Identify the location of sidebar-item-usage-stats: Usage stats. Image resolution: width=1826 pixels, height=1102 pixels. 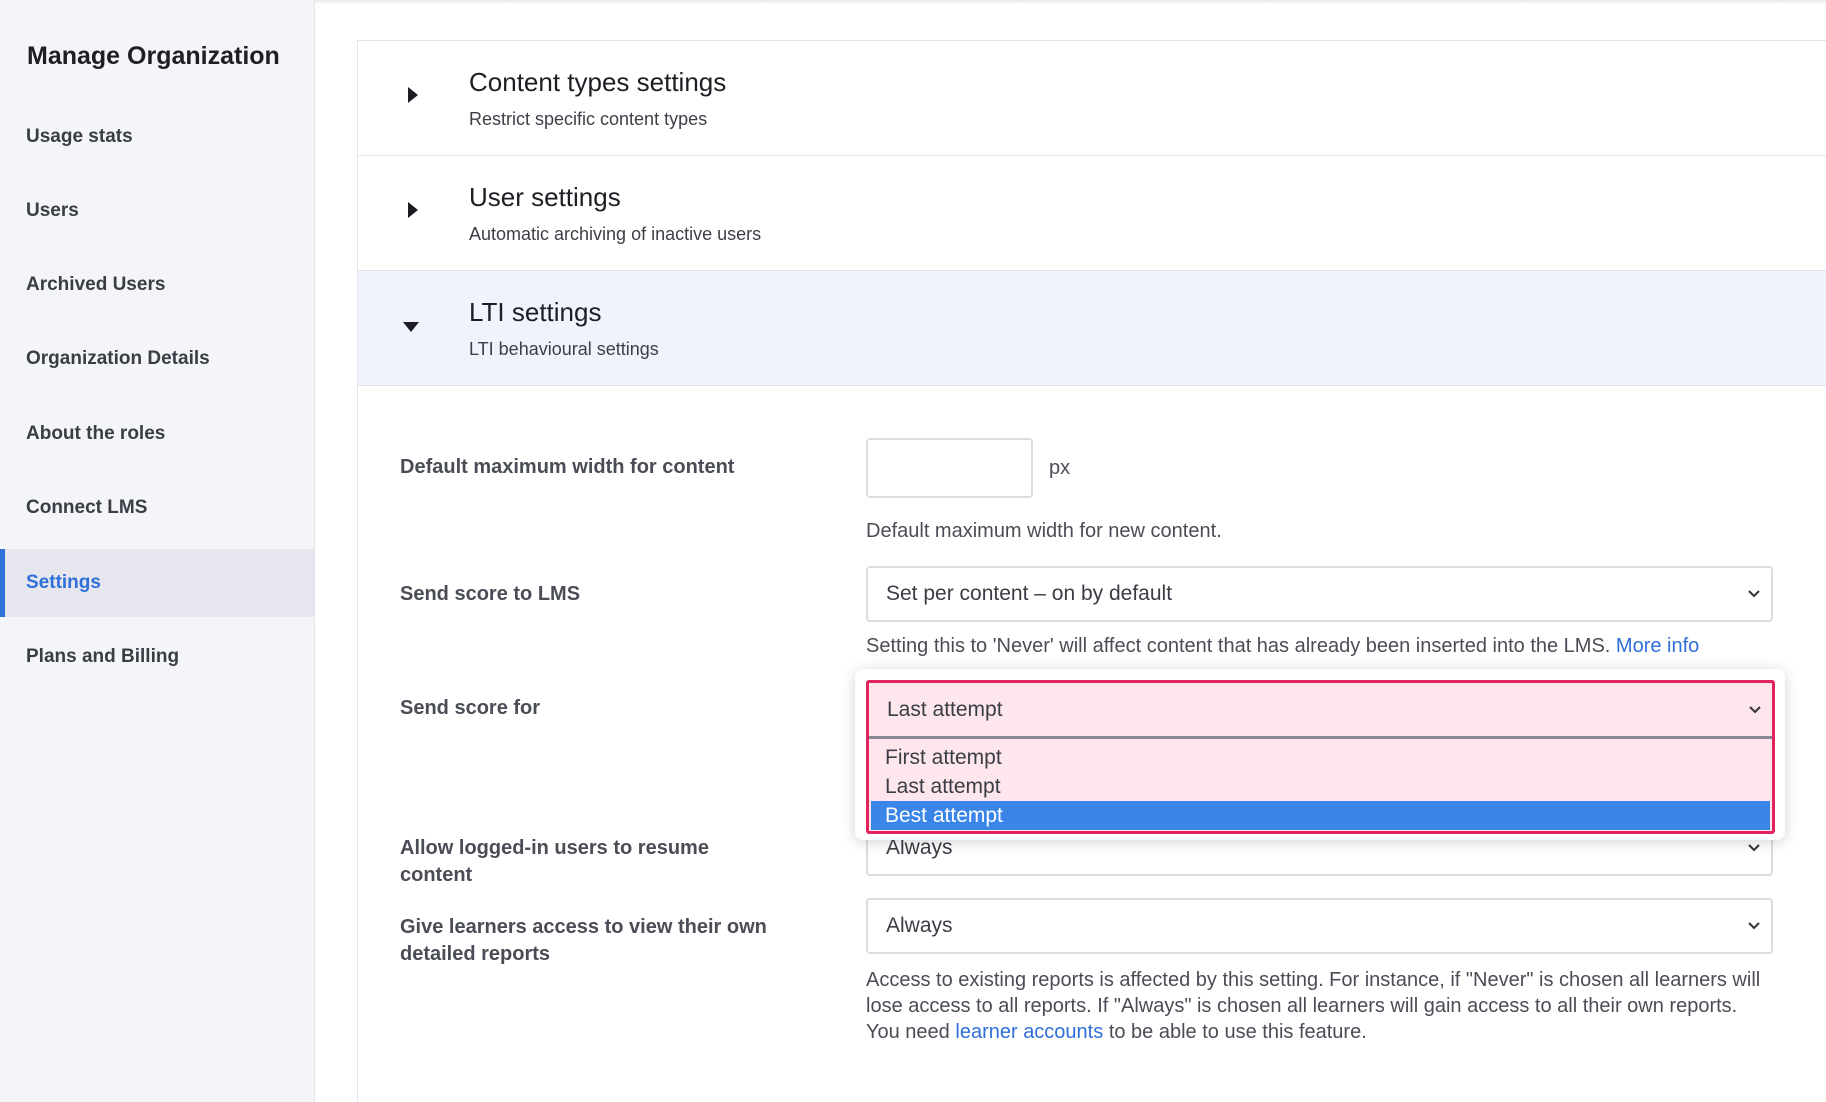
(157, 137).